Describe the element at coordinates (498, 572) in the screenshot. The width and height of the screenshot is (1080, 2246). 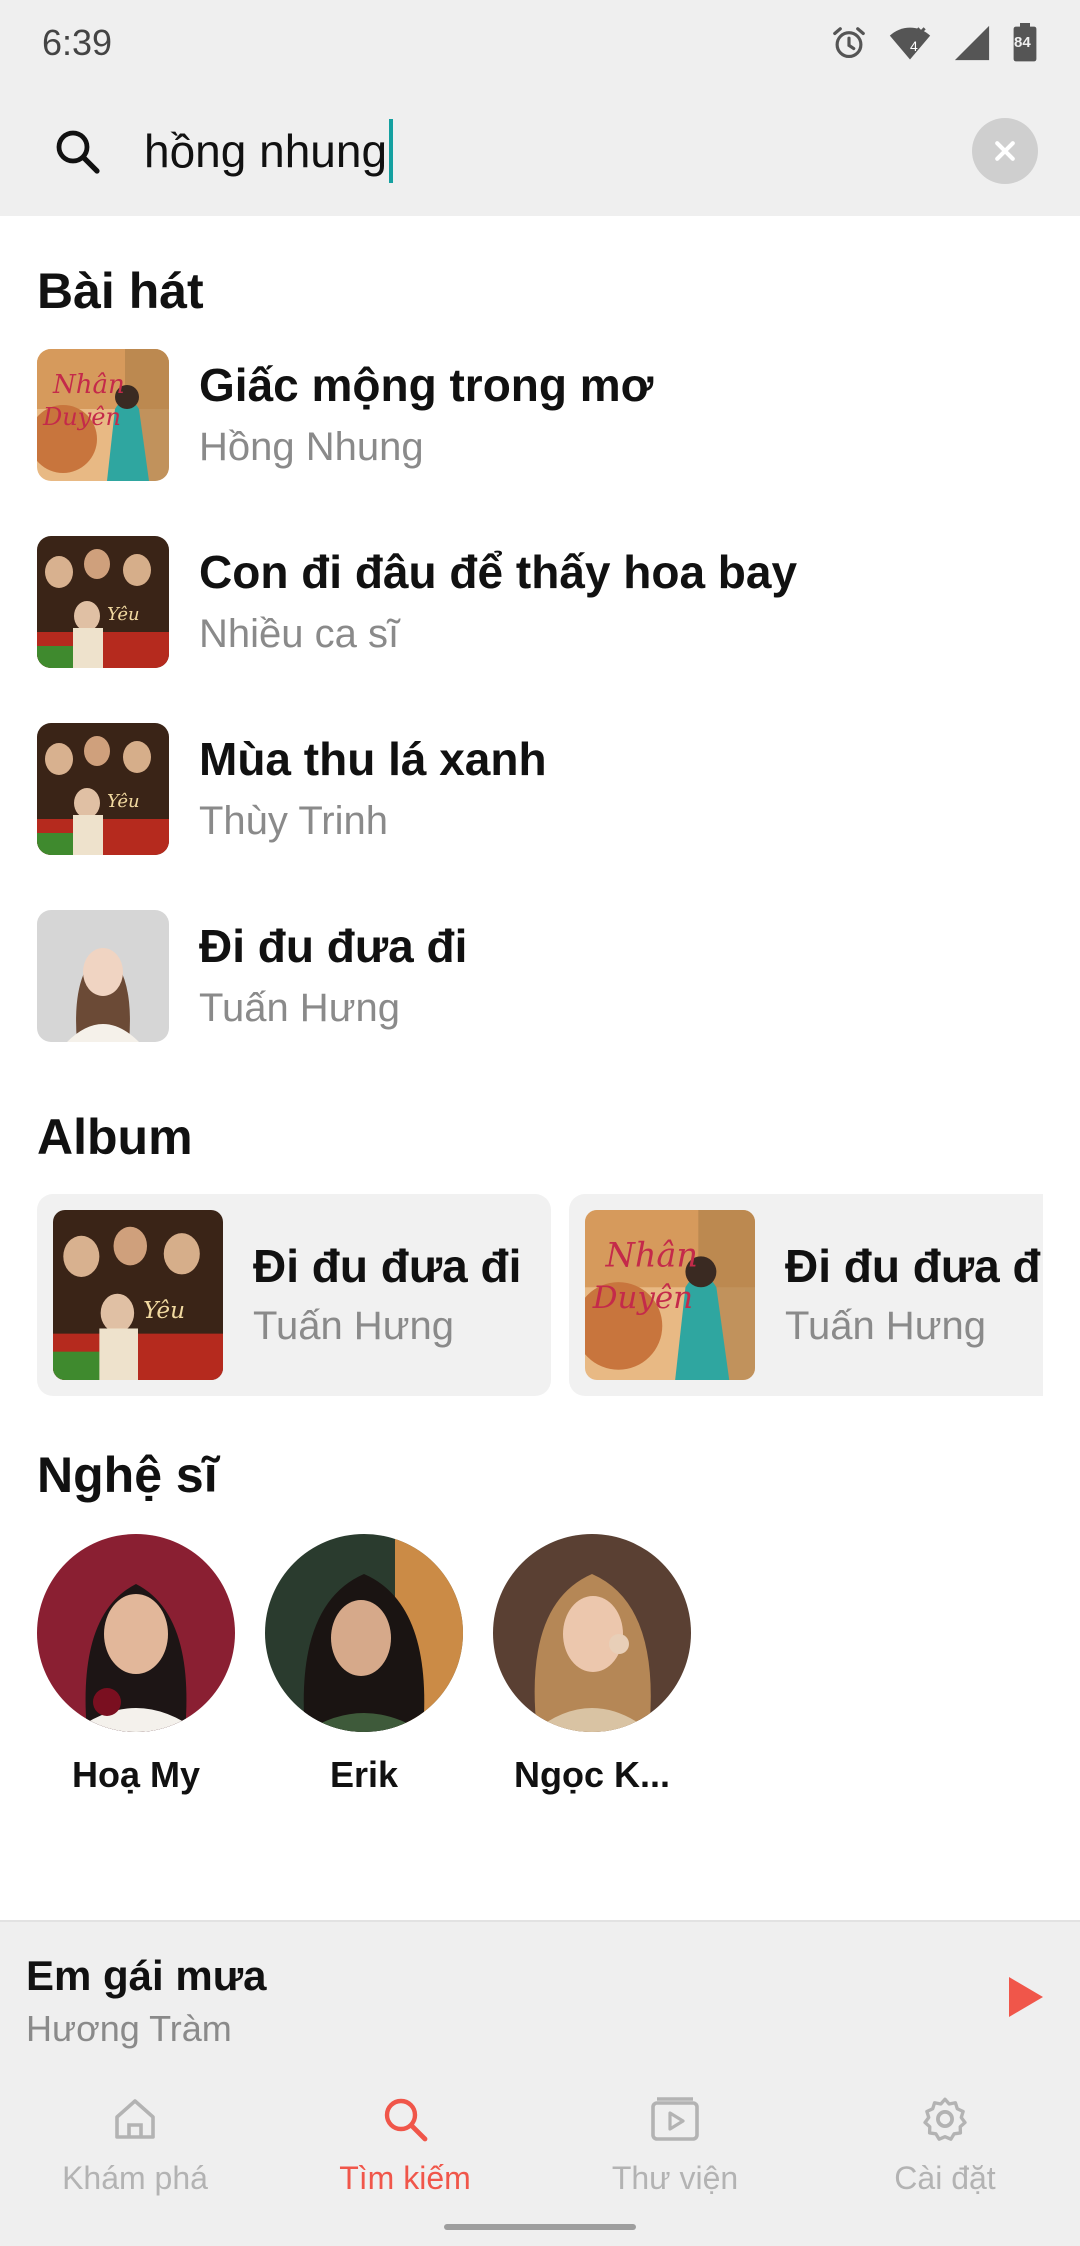
I see `song-title: Con đi đâu để thấy hoa bay` at that location.